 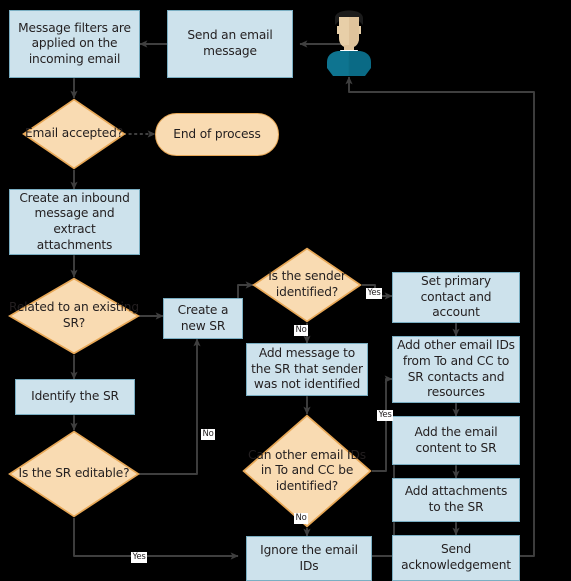 I want to click on node-set-primary-contact: Set primary contact and account, so click(x=456, y=297).